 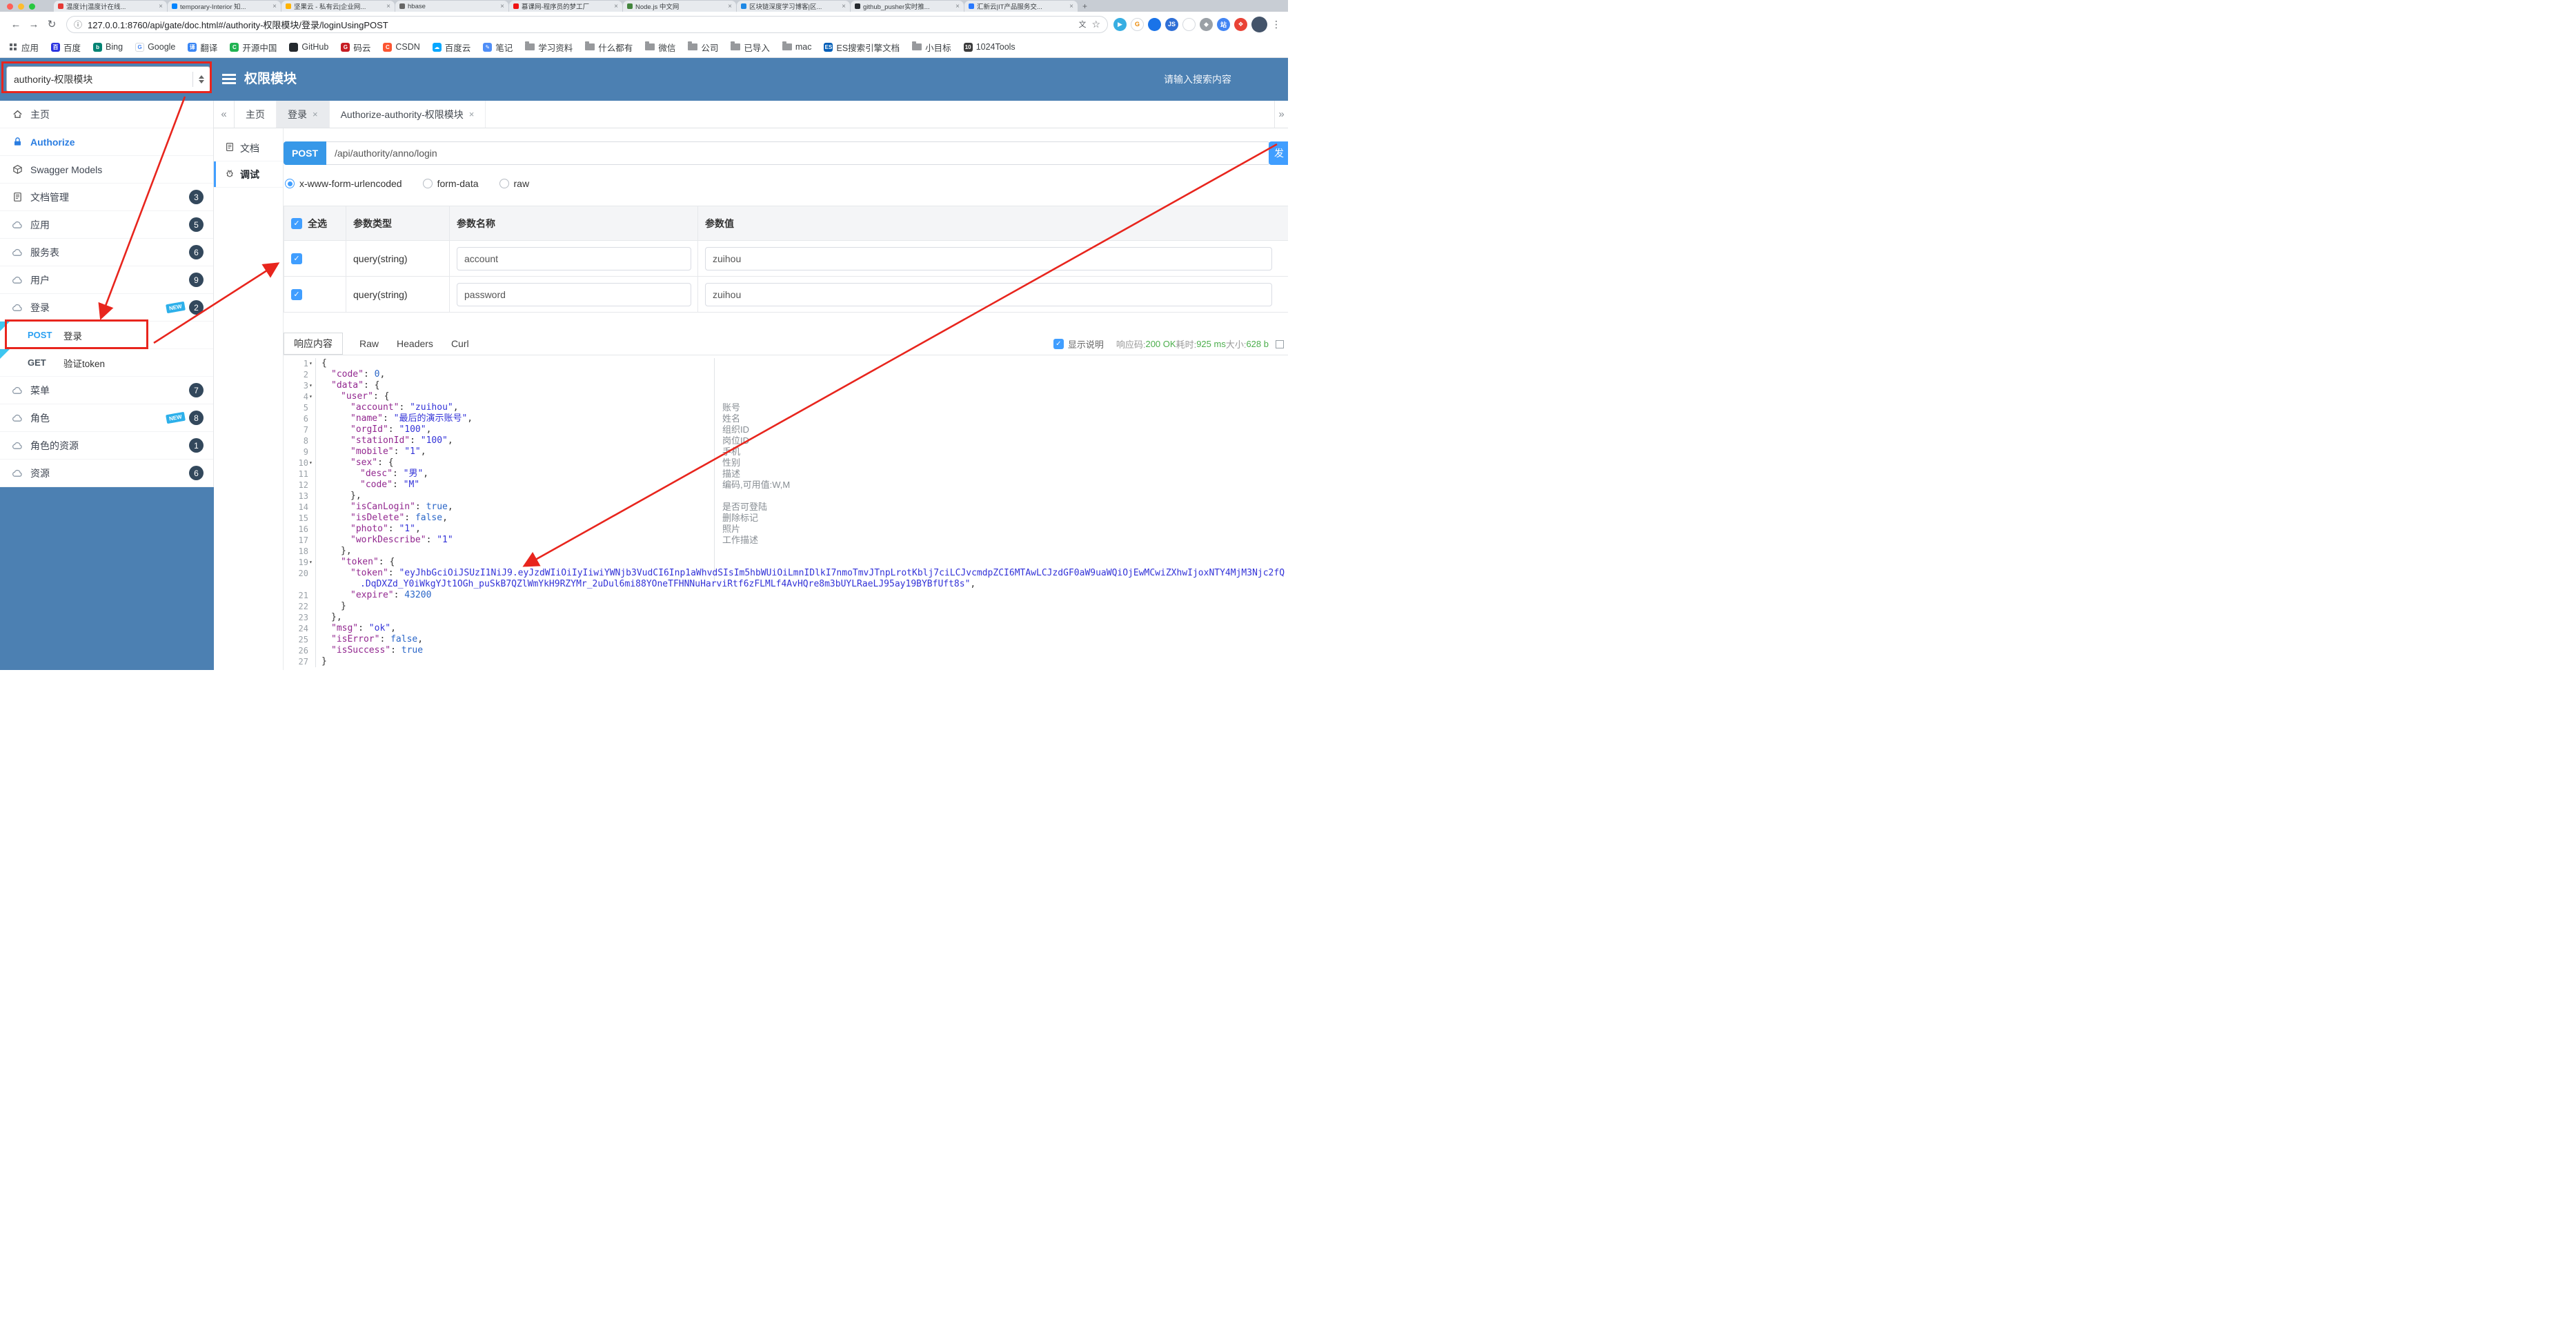 I want to click on collapse-tabs-left-icon: «, so click(x=224, y=115).